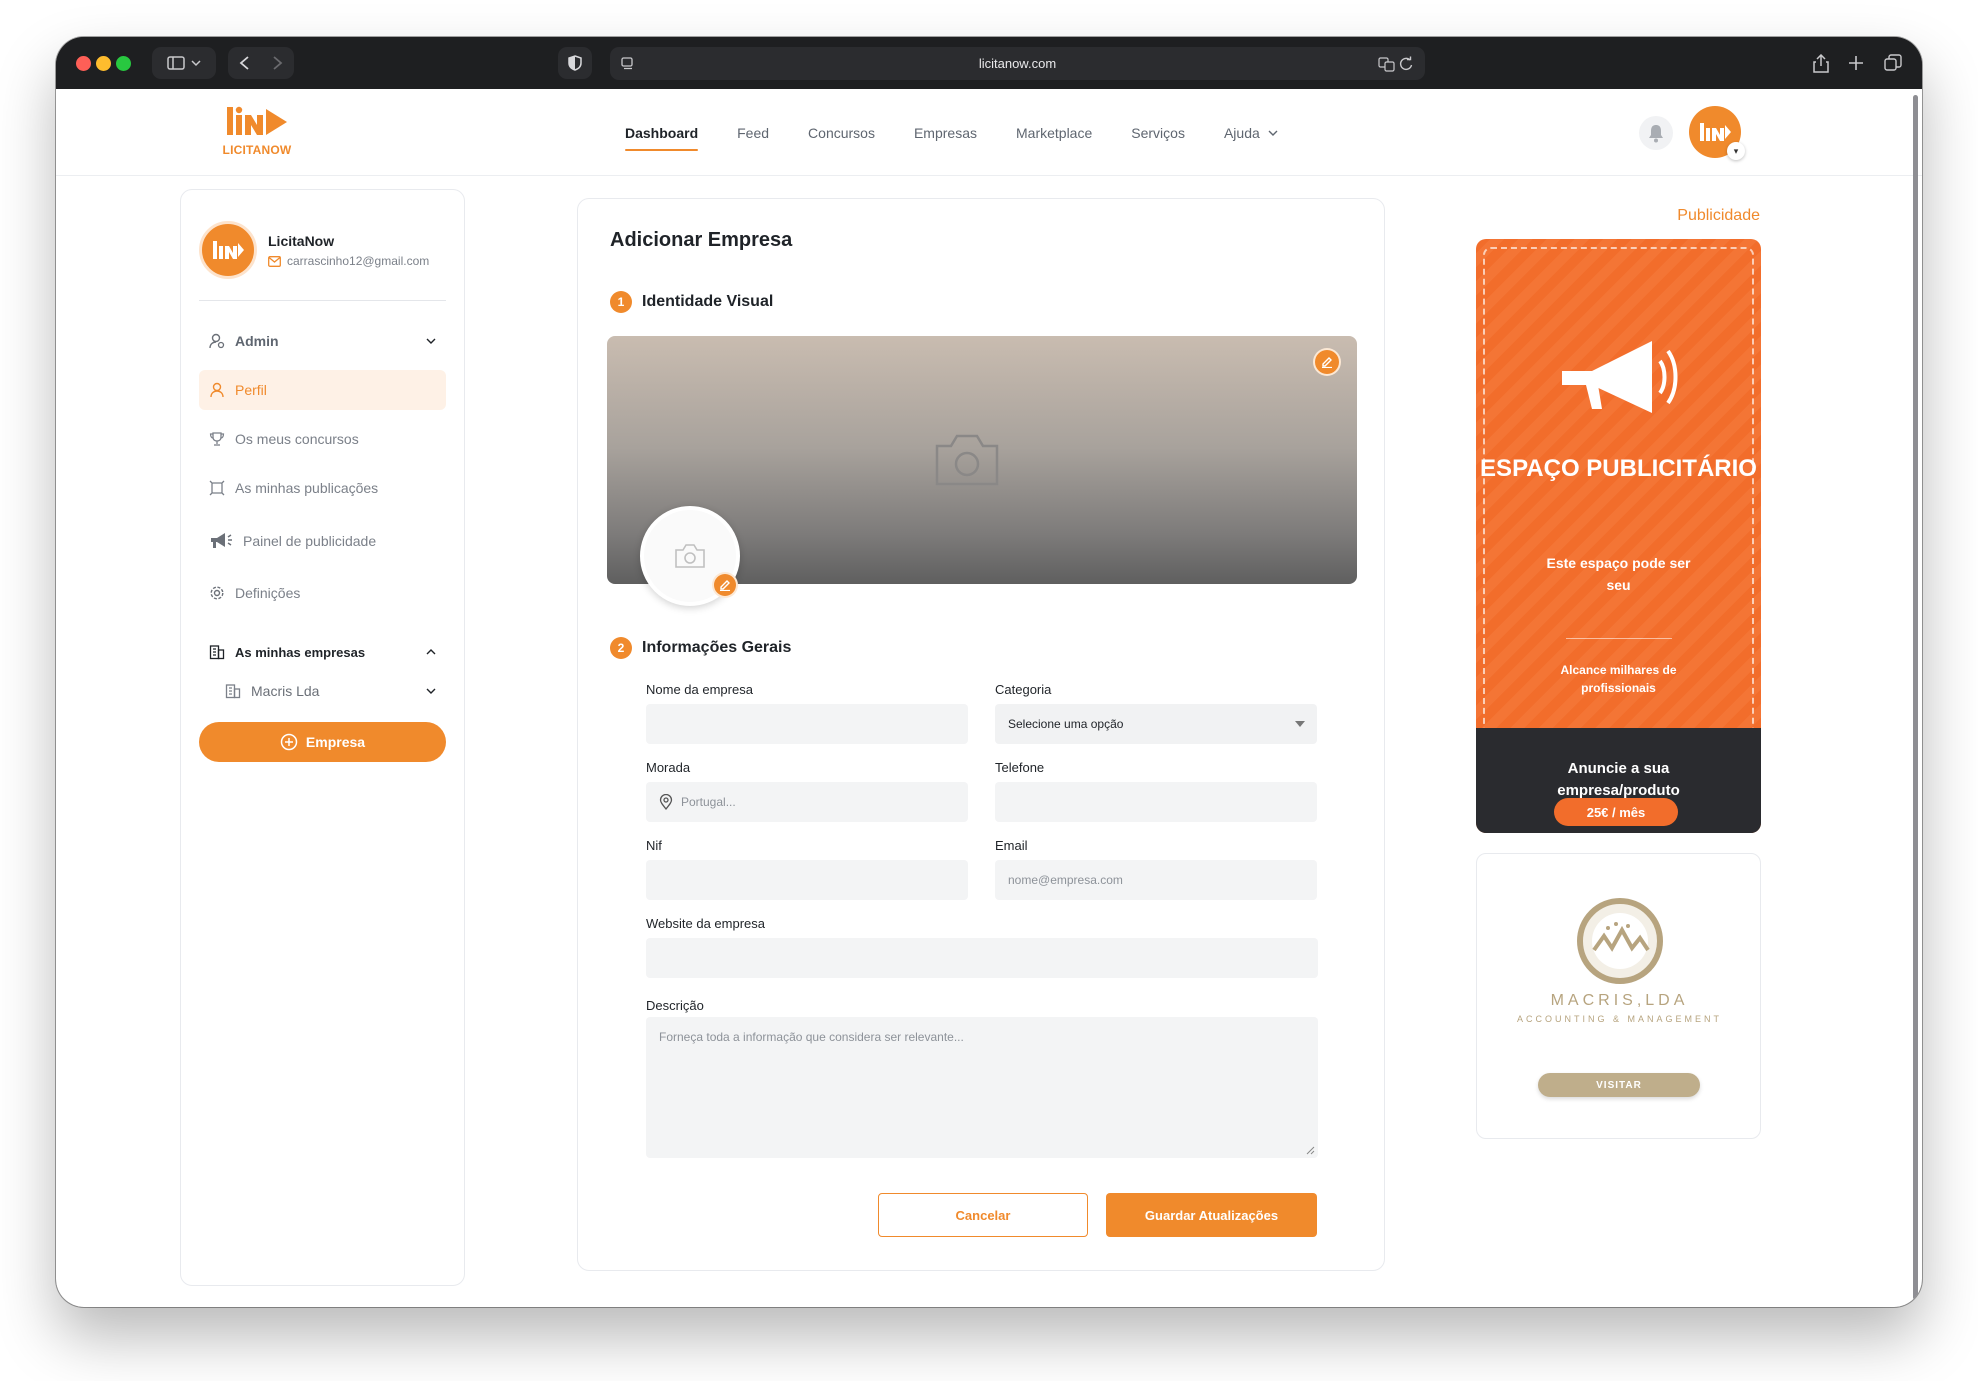 Image resolution: width=1978 pixels, height=1381 pixels. I want to click on url-text: licitanow.com, so click(1017, 63).